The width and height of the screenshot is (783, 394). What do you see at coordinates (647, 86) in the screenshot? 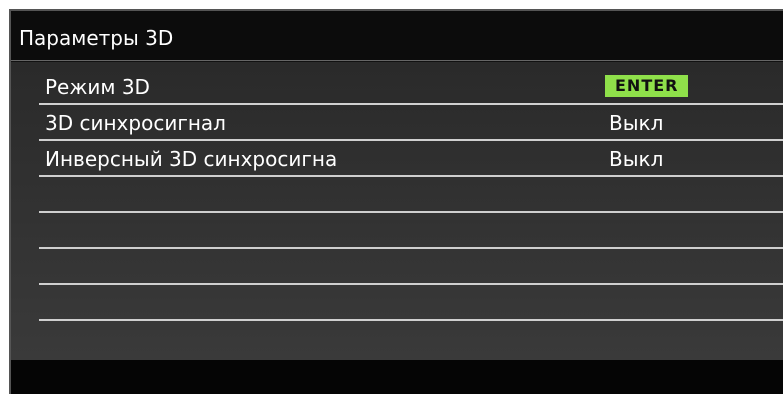
I see `enter-button: ENTER` at bounding box center [647, 86].